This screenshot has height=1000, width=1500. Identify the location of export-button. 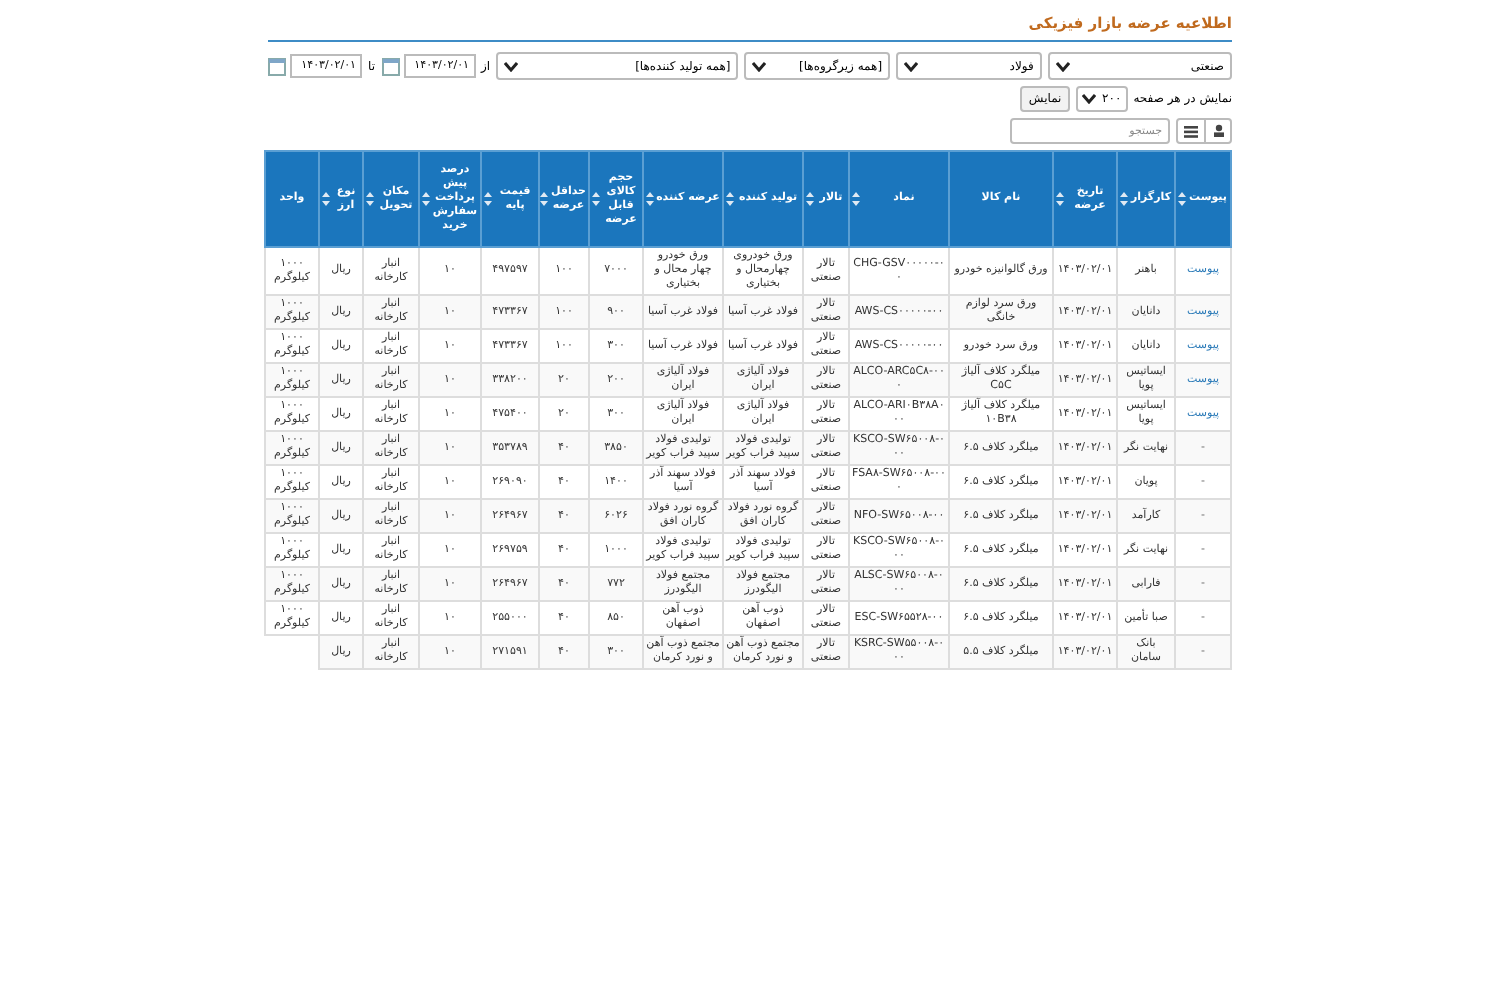
(1217, 131).